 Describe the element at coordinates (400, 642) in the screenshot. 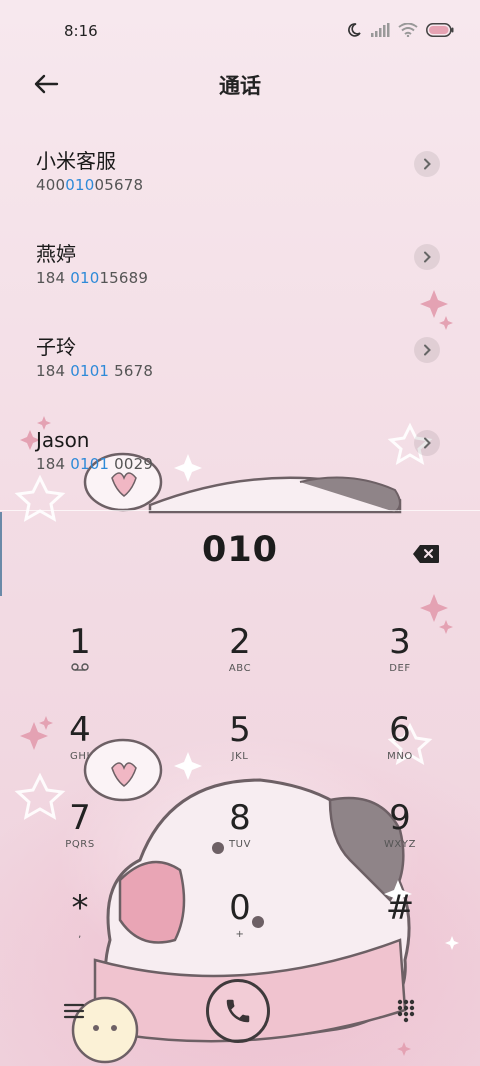

I see `key-digit: 3` at that location.